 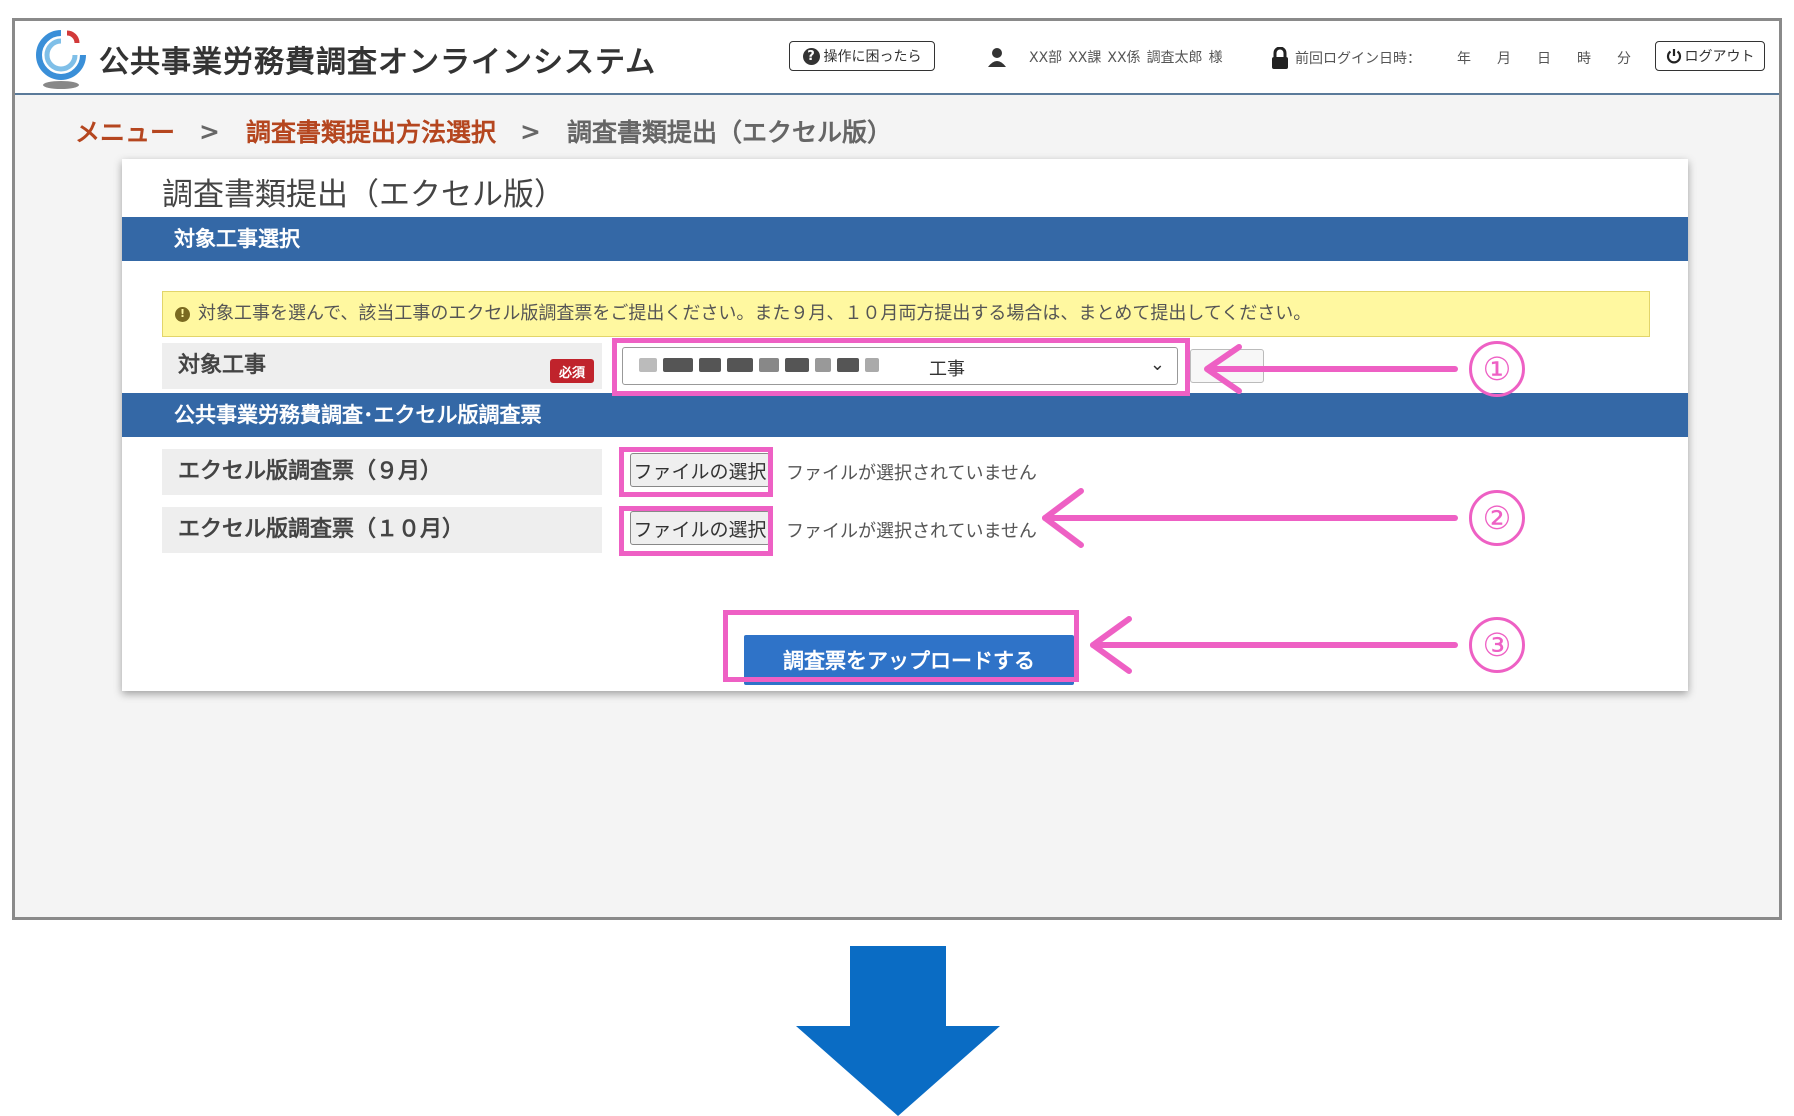 What do you see at coordinates (1497, 369) in the screenshot?
I see `callout-1: ①` at bounding box center [1497, 369].